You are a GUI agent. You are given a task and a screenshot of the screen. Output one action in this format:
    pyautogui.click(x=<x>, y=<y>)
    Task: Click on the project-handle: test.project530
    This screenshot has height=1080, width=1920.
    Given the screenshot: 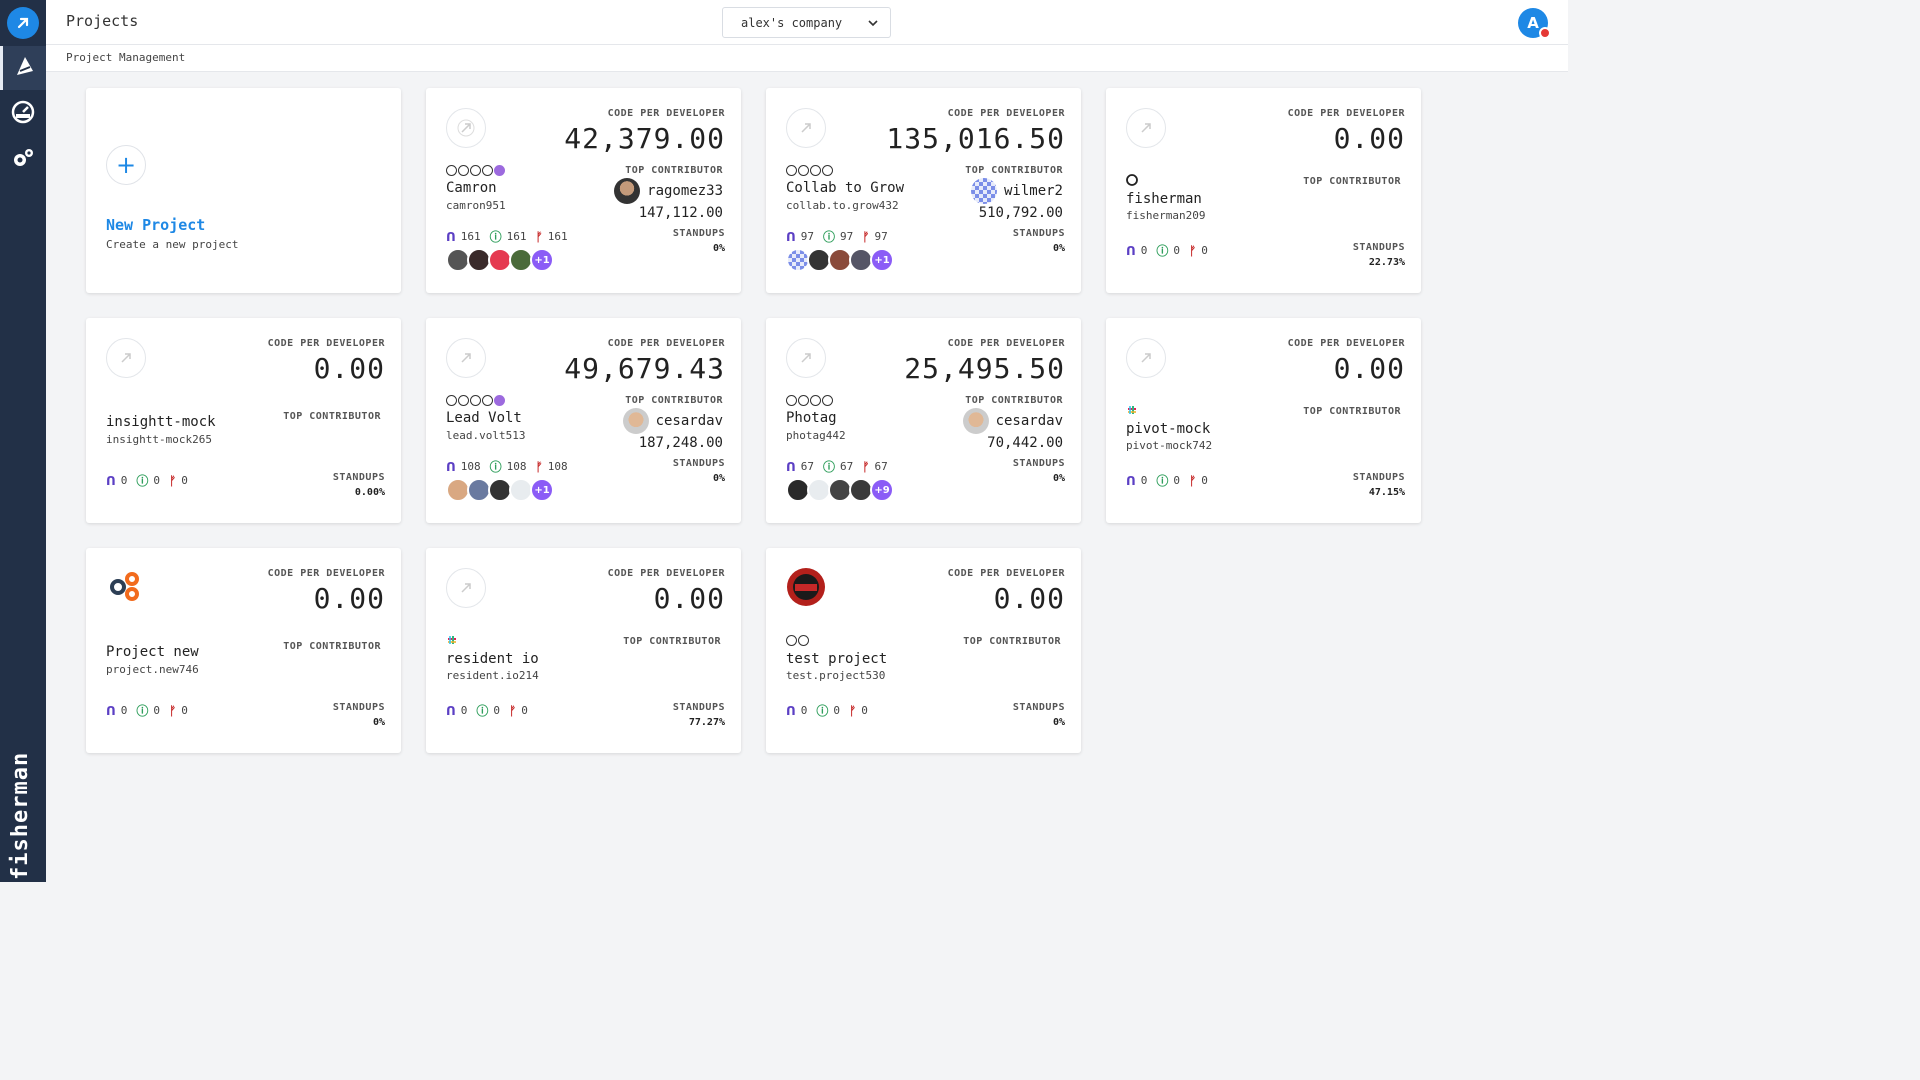 What is the action you would take?
    pyautogui.click(x=836, y=675)
    